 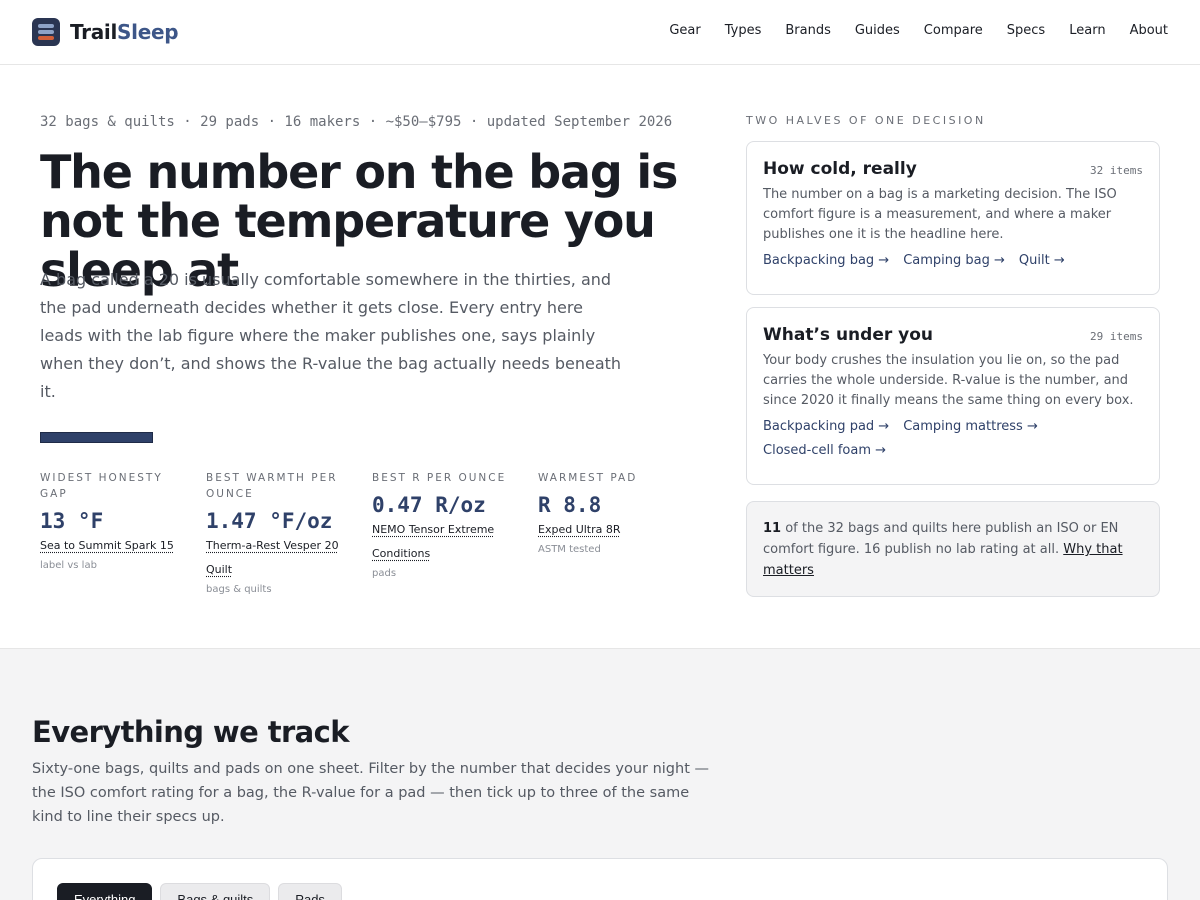 What do you see at coordinates (808, 30) in the screenshot?
I see `nav-brands: Brands` at bounding box center [808, 30].